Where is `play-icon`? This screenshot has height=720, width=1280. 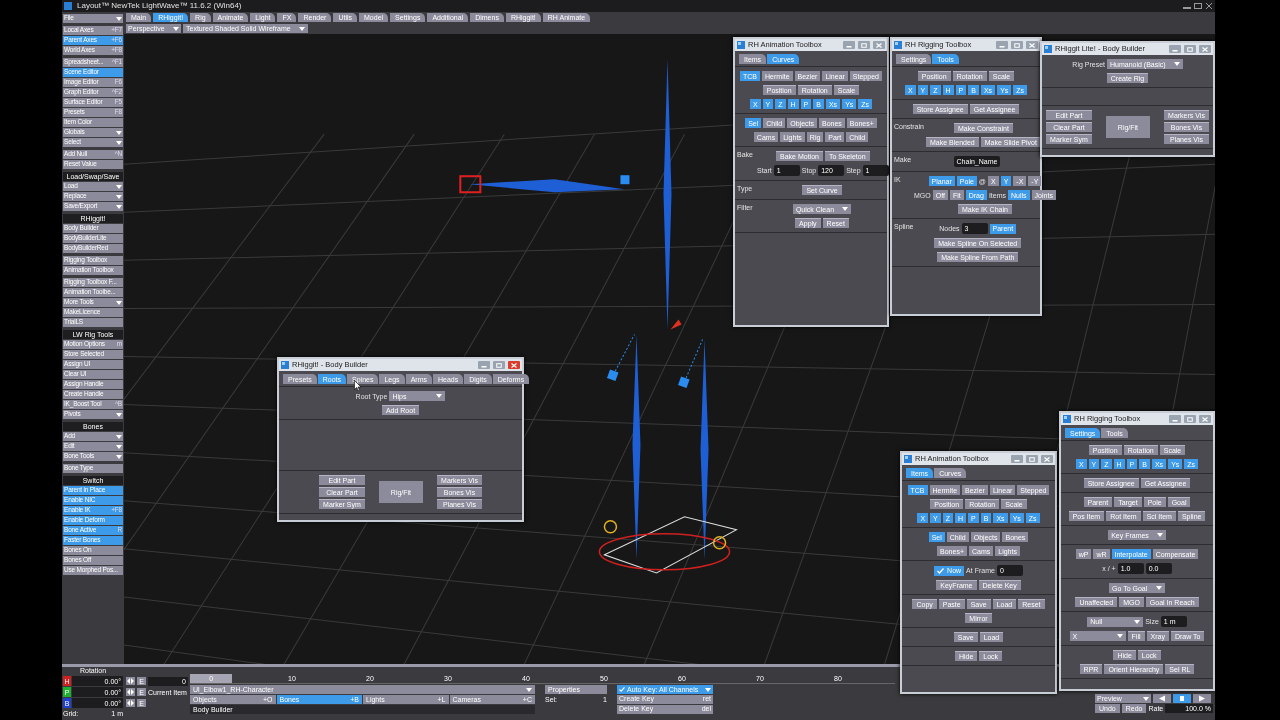
play-icon is located at coordinates (1202, 698).